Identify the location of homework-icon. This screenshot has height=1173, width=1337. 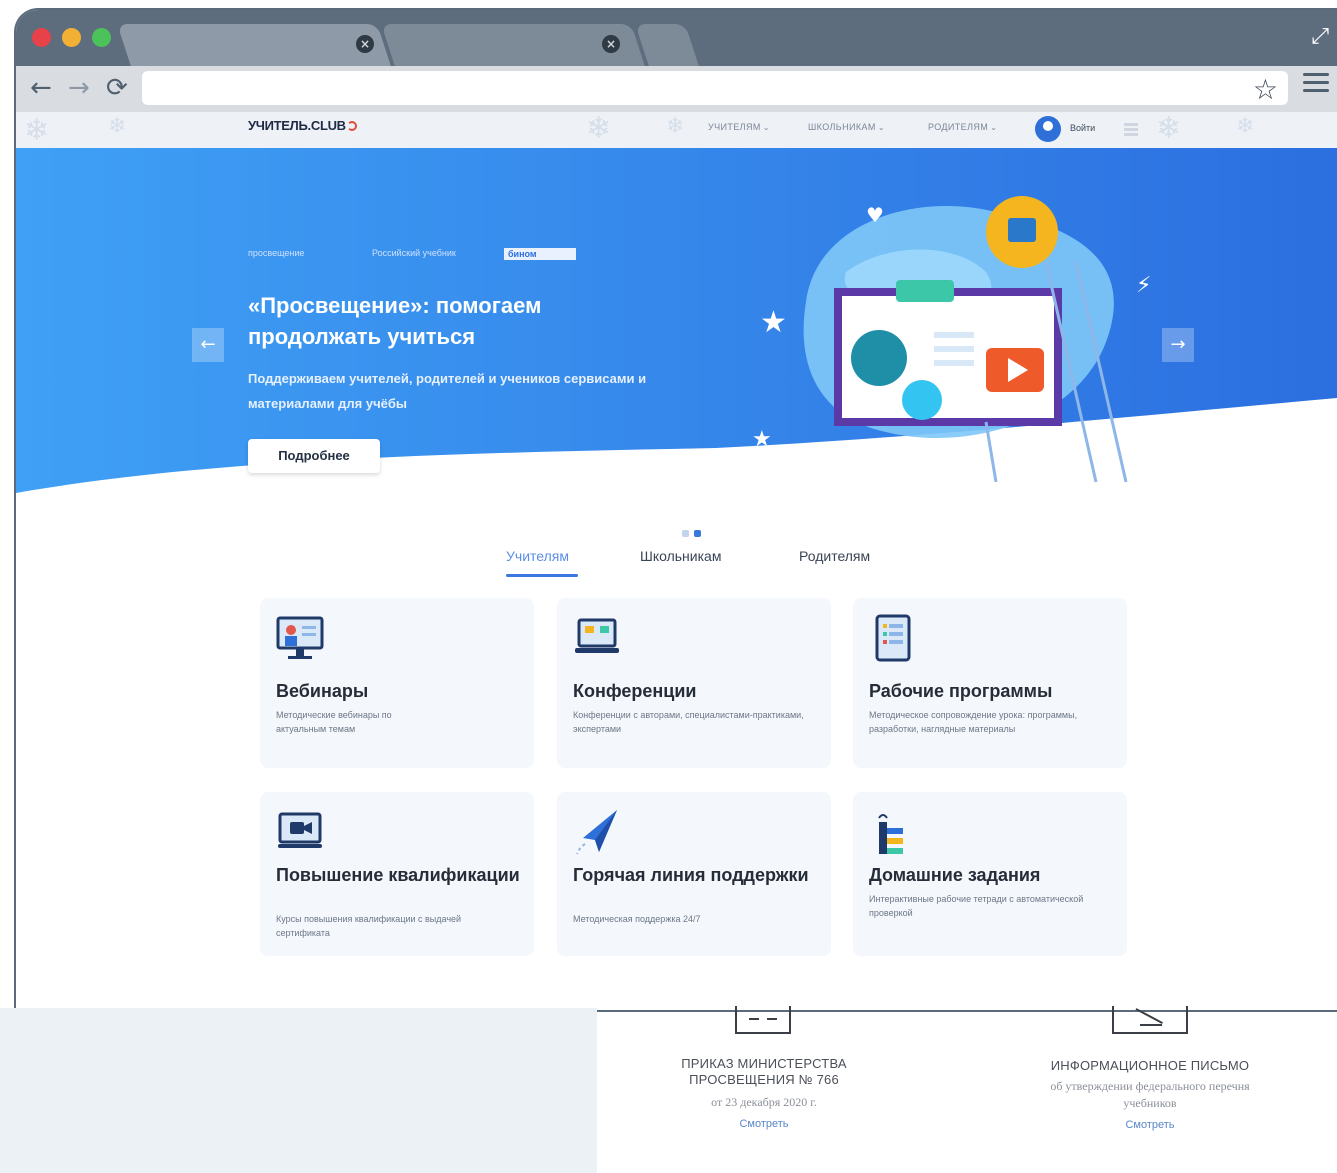
(890, 834).